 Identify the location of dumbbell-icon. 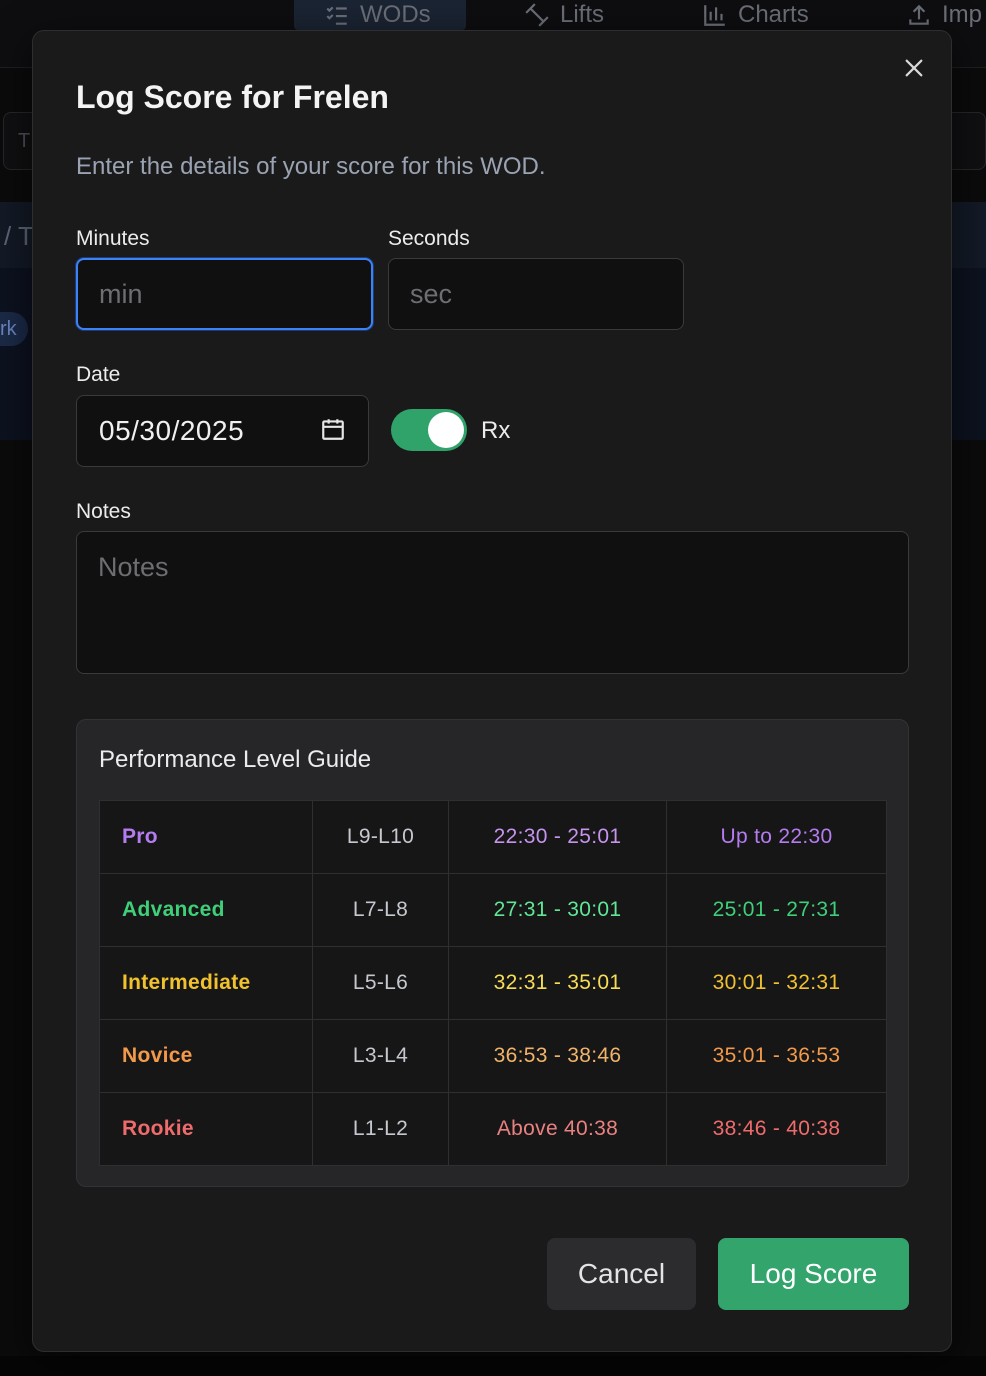
(537, 15).